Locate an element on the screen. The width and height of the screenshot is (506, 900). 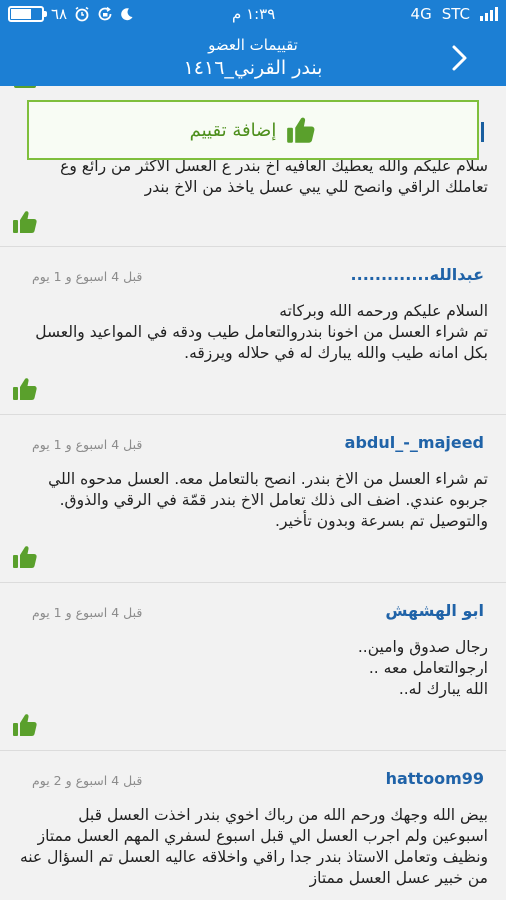
nav-header: تقييمات العضو بندر القرني_١٤١٦ is located at coordinates (253, 58).